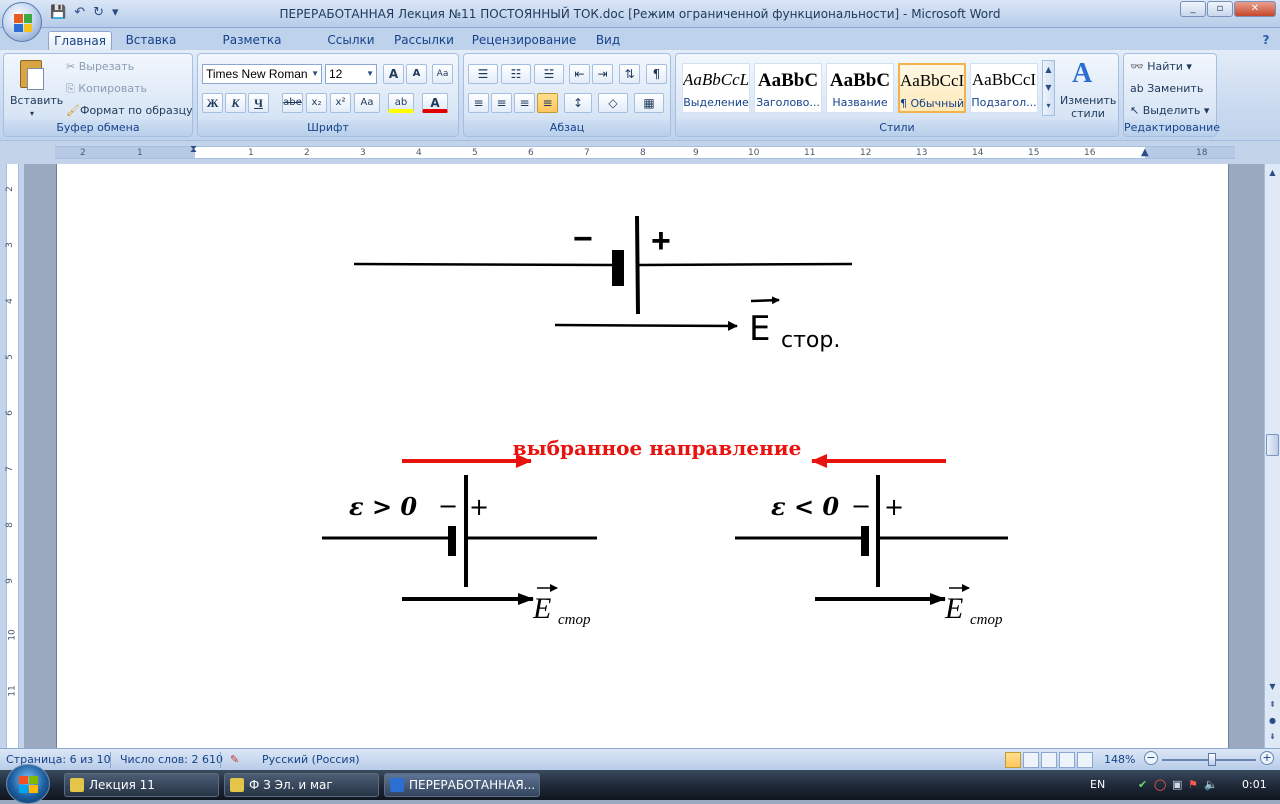 The image size is (1280, 804). What do you see at coordinates (1220, 9) in the screenshot?
I see `maximize-button: ▫` at bounding box center [1220, 9].